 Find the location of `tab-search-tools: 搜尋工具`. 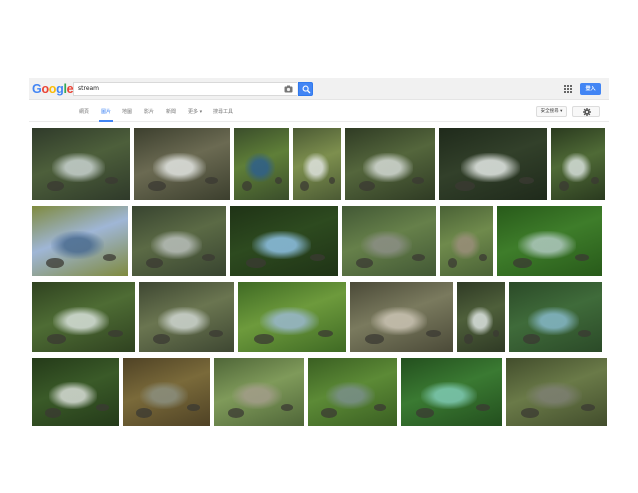

tab-search-tools: 搜尋工具 is located at coordinates (223, 112).